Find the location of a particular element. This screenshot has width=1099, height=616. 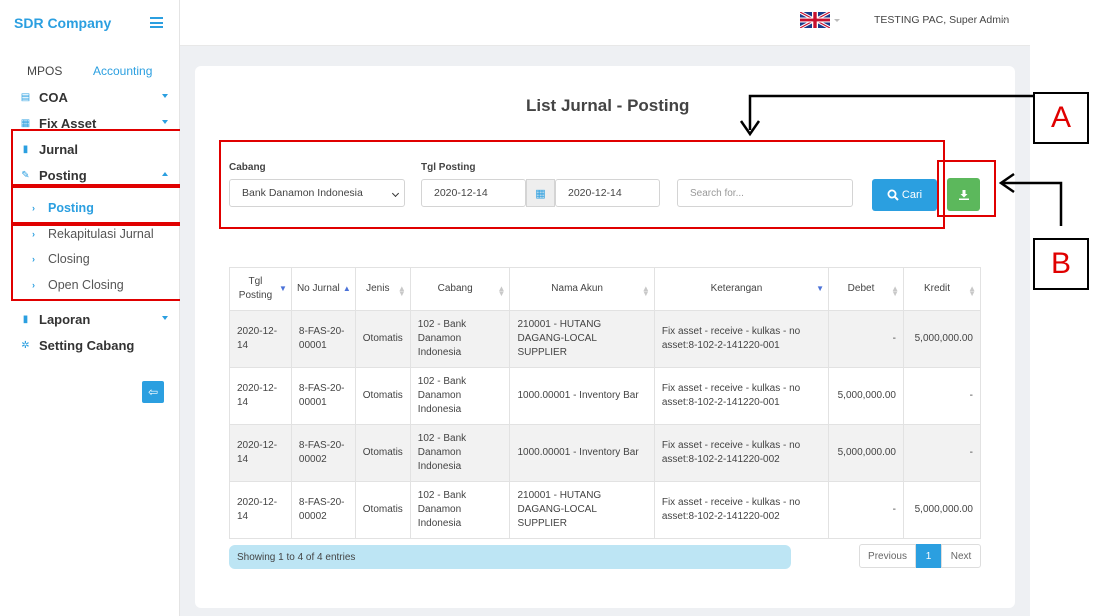

pagination-previous: Previous is located at coordinates (887, 556).